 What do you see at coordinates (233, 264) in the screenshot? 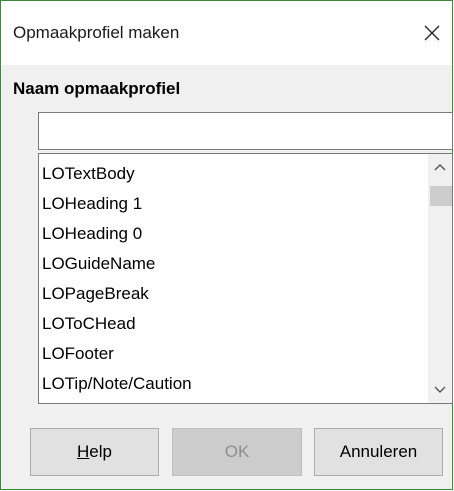
I see `list-item: LOGuideName` at bounding box center [233, 264].